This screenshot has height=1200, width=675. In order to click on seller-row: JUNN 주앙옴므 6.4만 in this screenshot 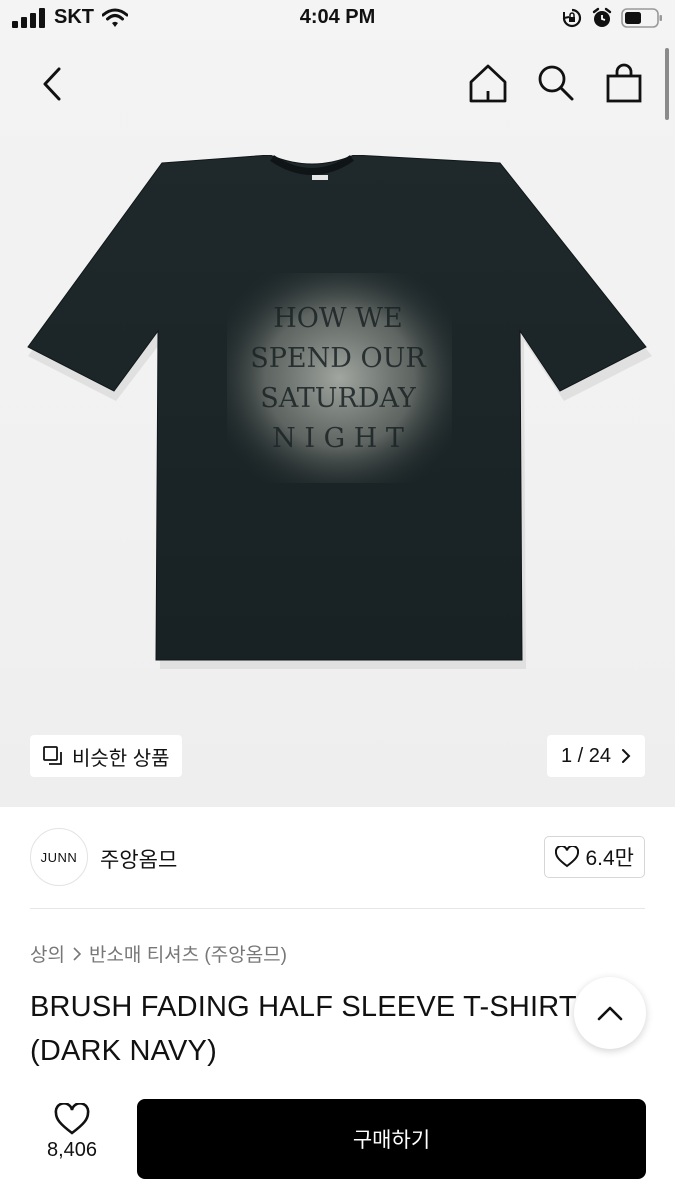, I will do `click(337, 858)`.